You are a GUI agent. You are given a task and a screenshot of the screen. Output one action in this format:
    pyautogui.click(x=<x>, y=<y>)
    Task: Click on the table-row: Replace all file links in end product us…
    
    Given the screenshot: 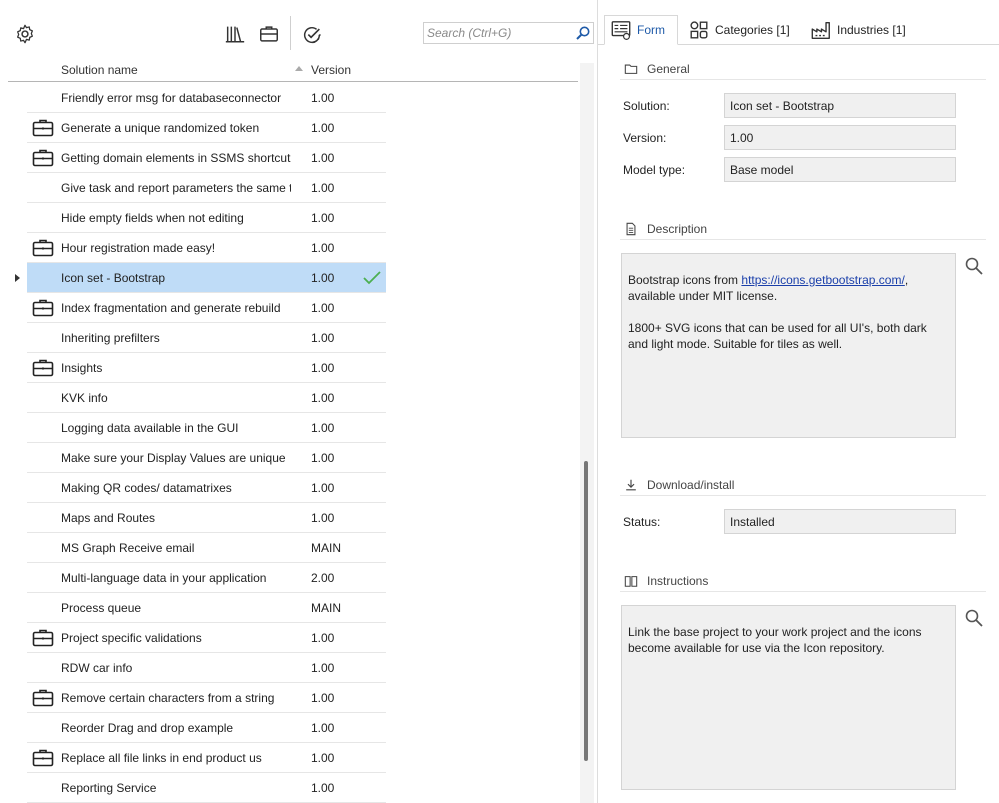 What is the action you would take?
    pyautogui.click(x=290, y=758)
    